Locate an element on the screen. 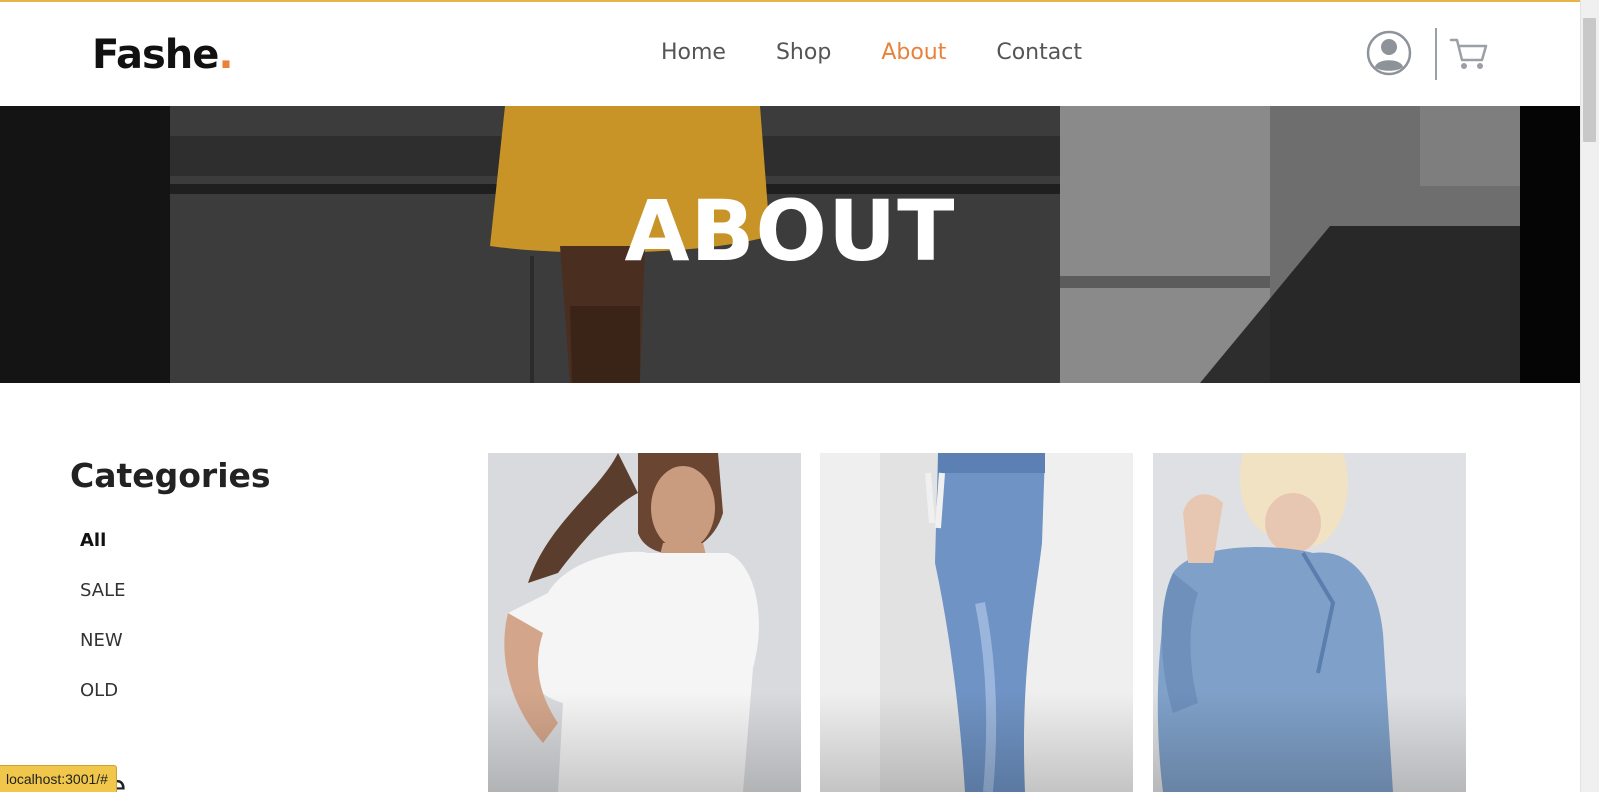 Image resolution: width=1599 pixels, height=792 pixels. cart-icon is located at coordinates (1469, 54).